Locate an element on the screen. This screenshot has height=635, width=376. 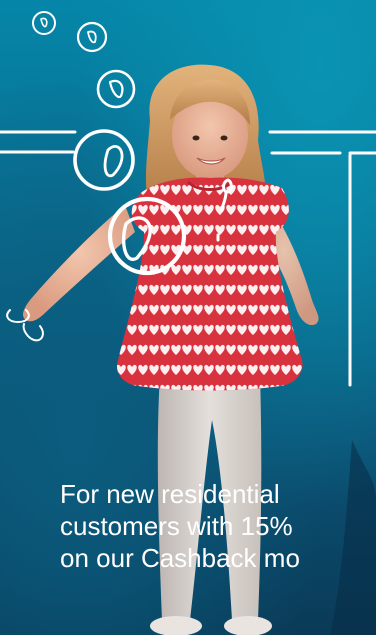
caption-line-2: customers with 15% is located at coordinates (176, 526).